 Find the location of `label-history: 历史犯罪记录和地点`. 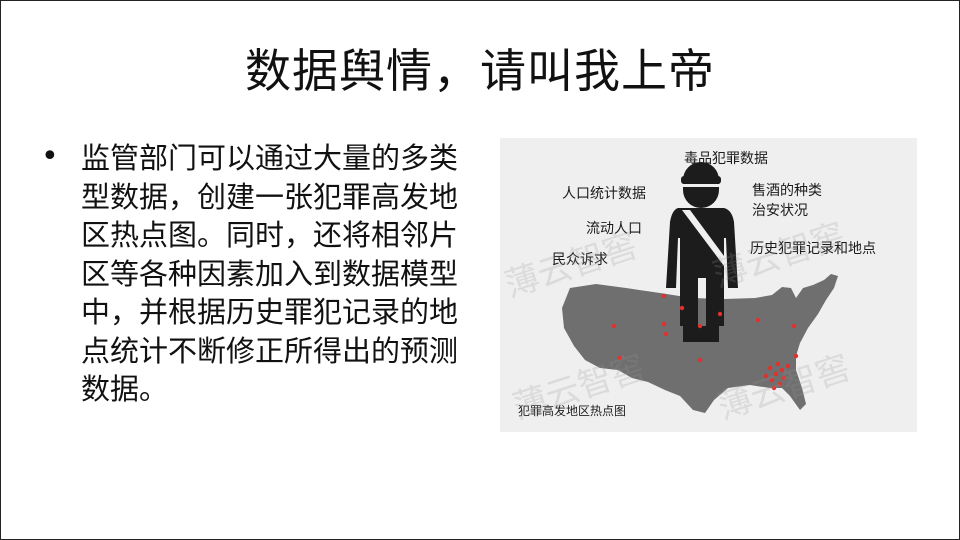

label-history: 历史犯罪记录和地点 is located at coordinates (813, 249).